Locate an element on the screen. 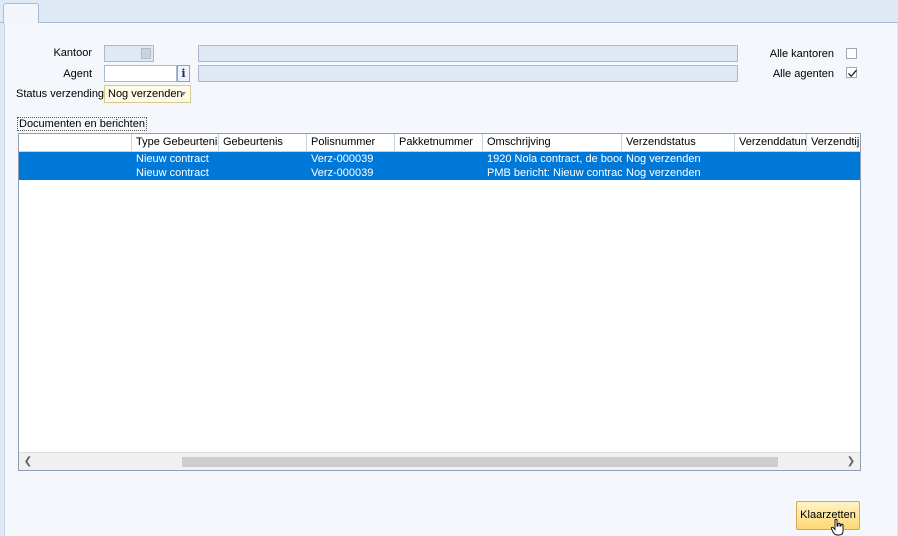 The width and height of the screenshot is (898, 536). status-verzending-select: Nog verzenden is located at coordinates (147, 94).